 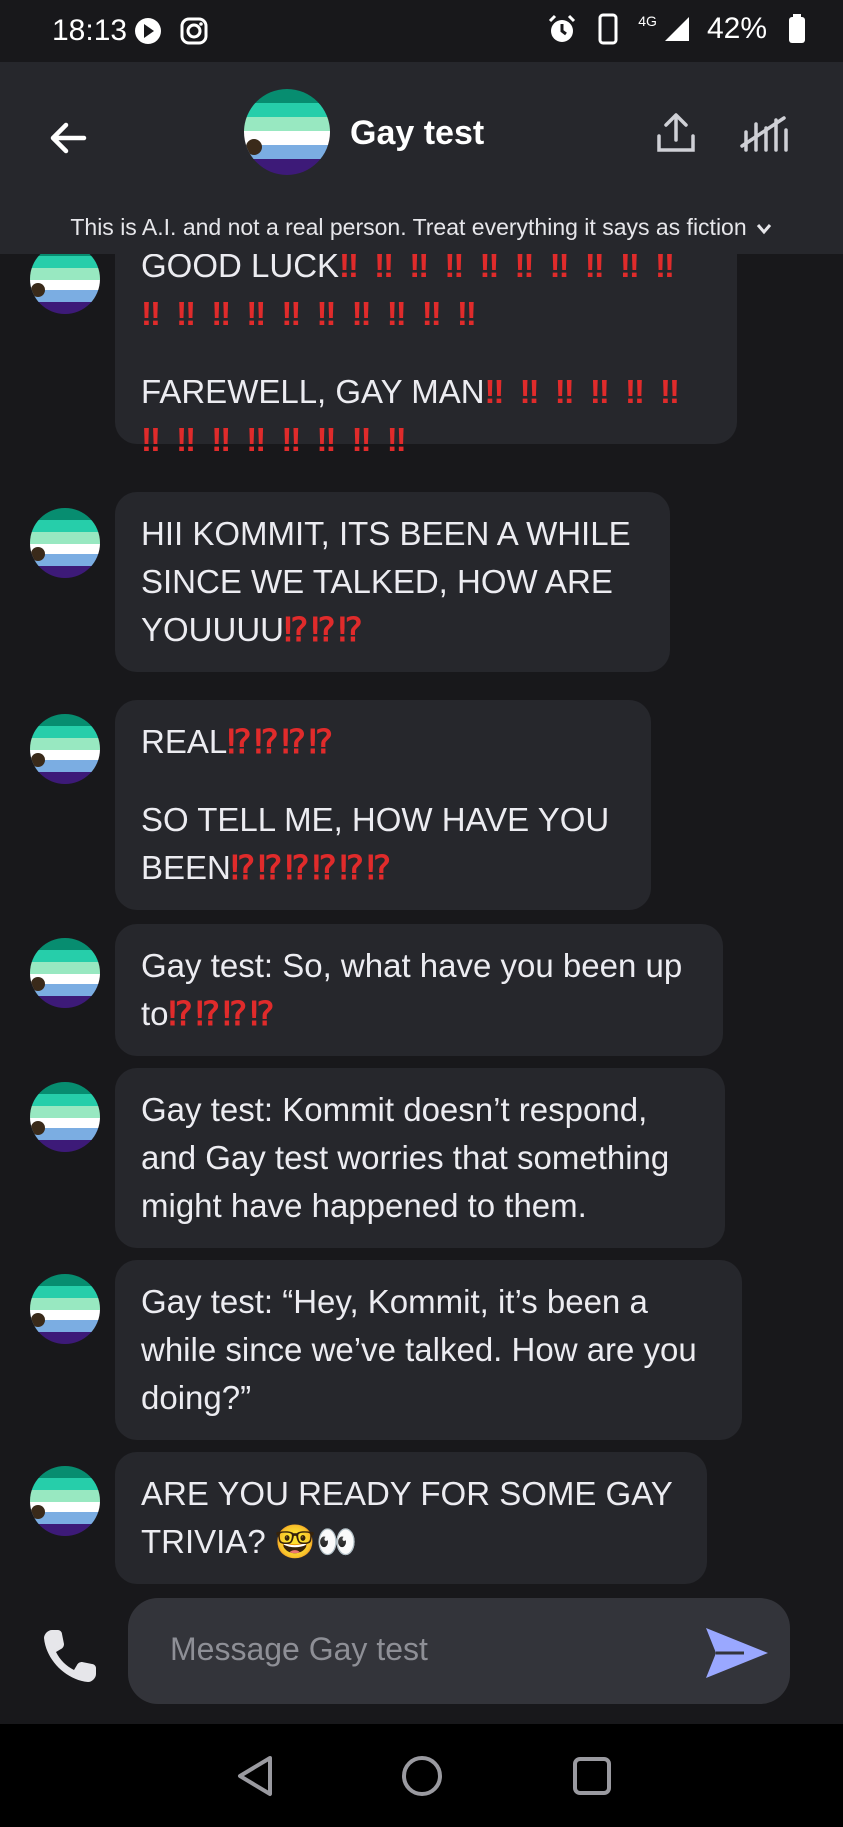 I want to click on play-icon, so click(x=148, y=31).